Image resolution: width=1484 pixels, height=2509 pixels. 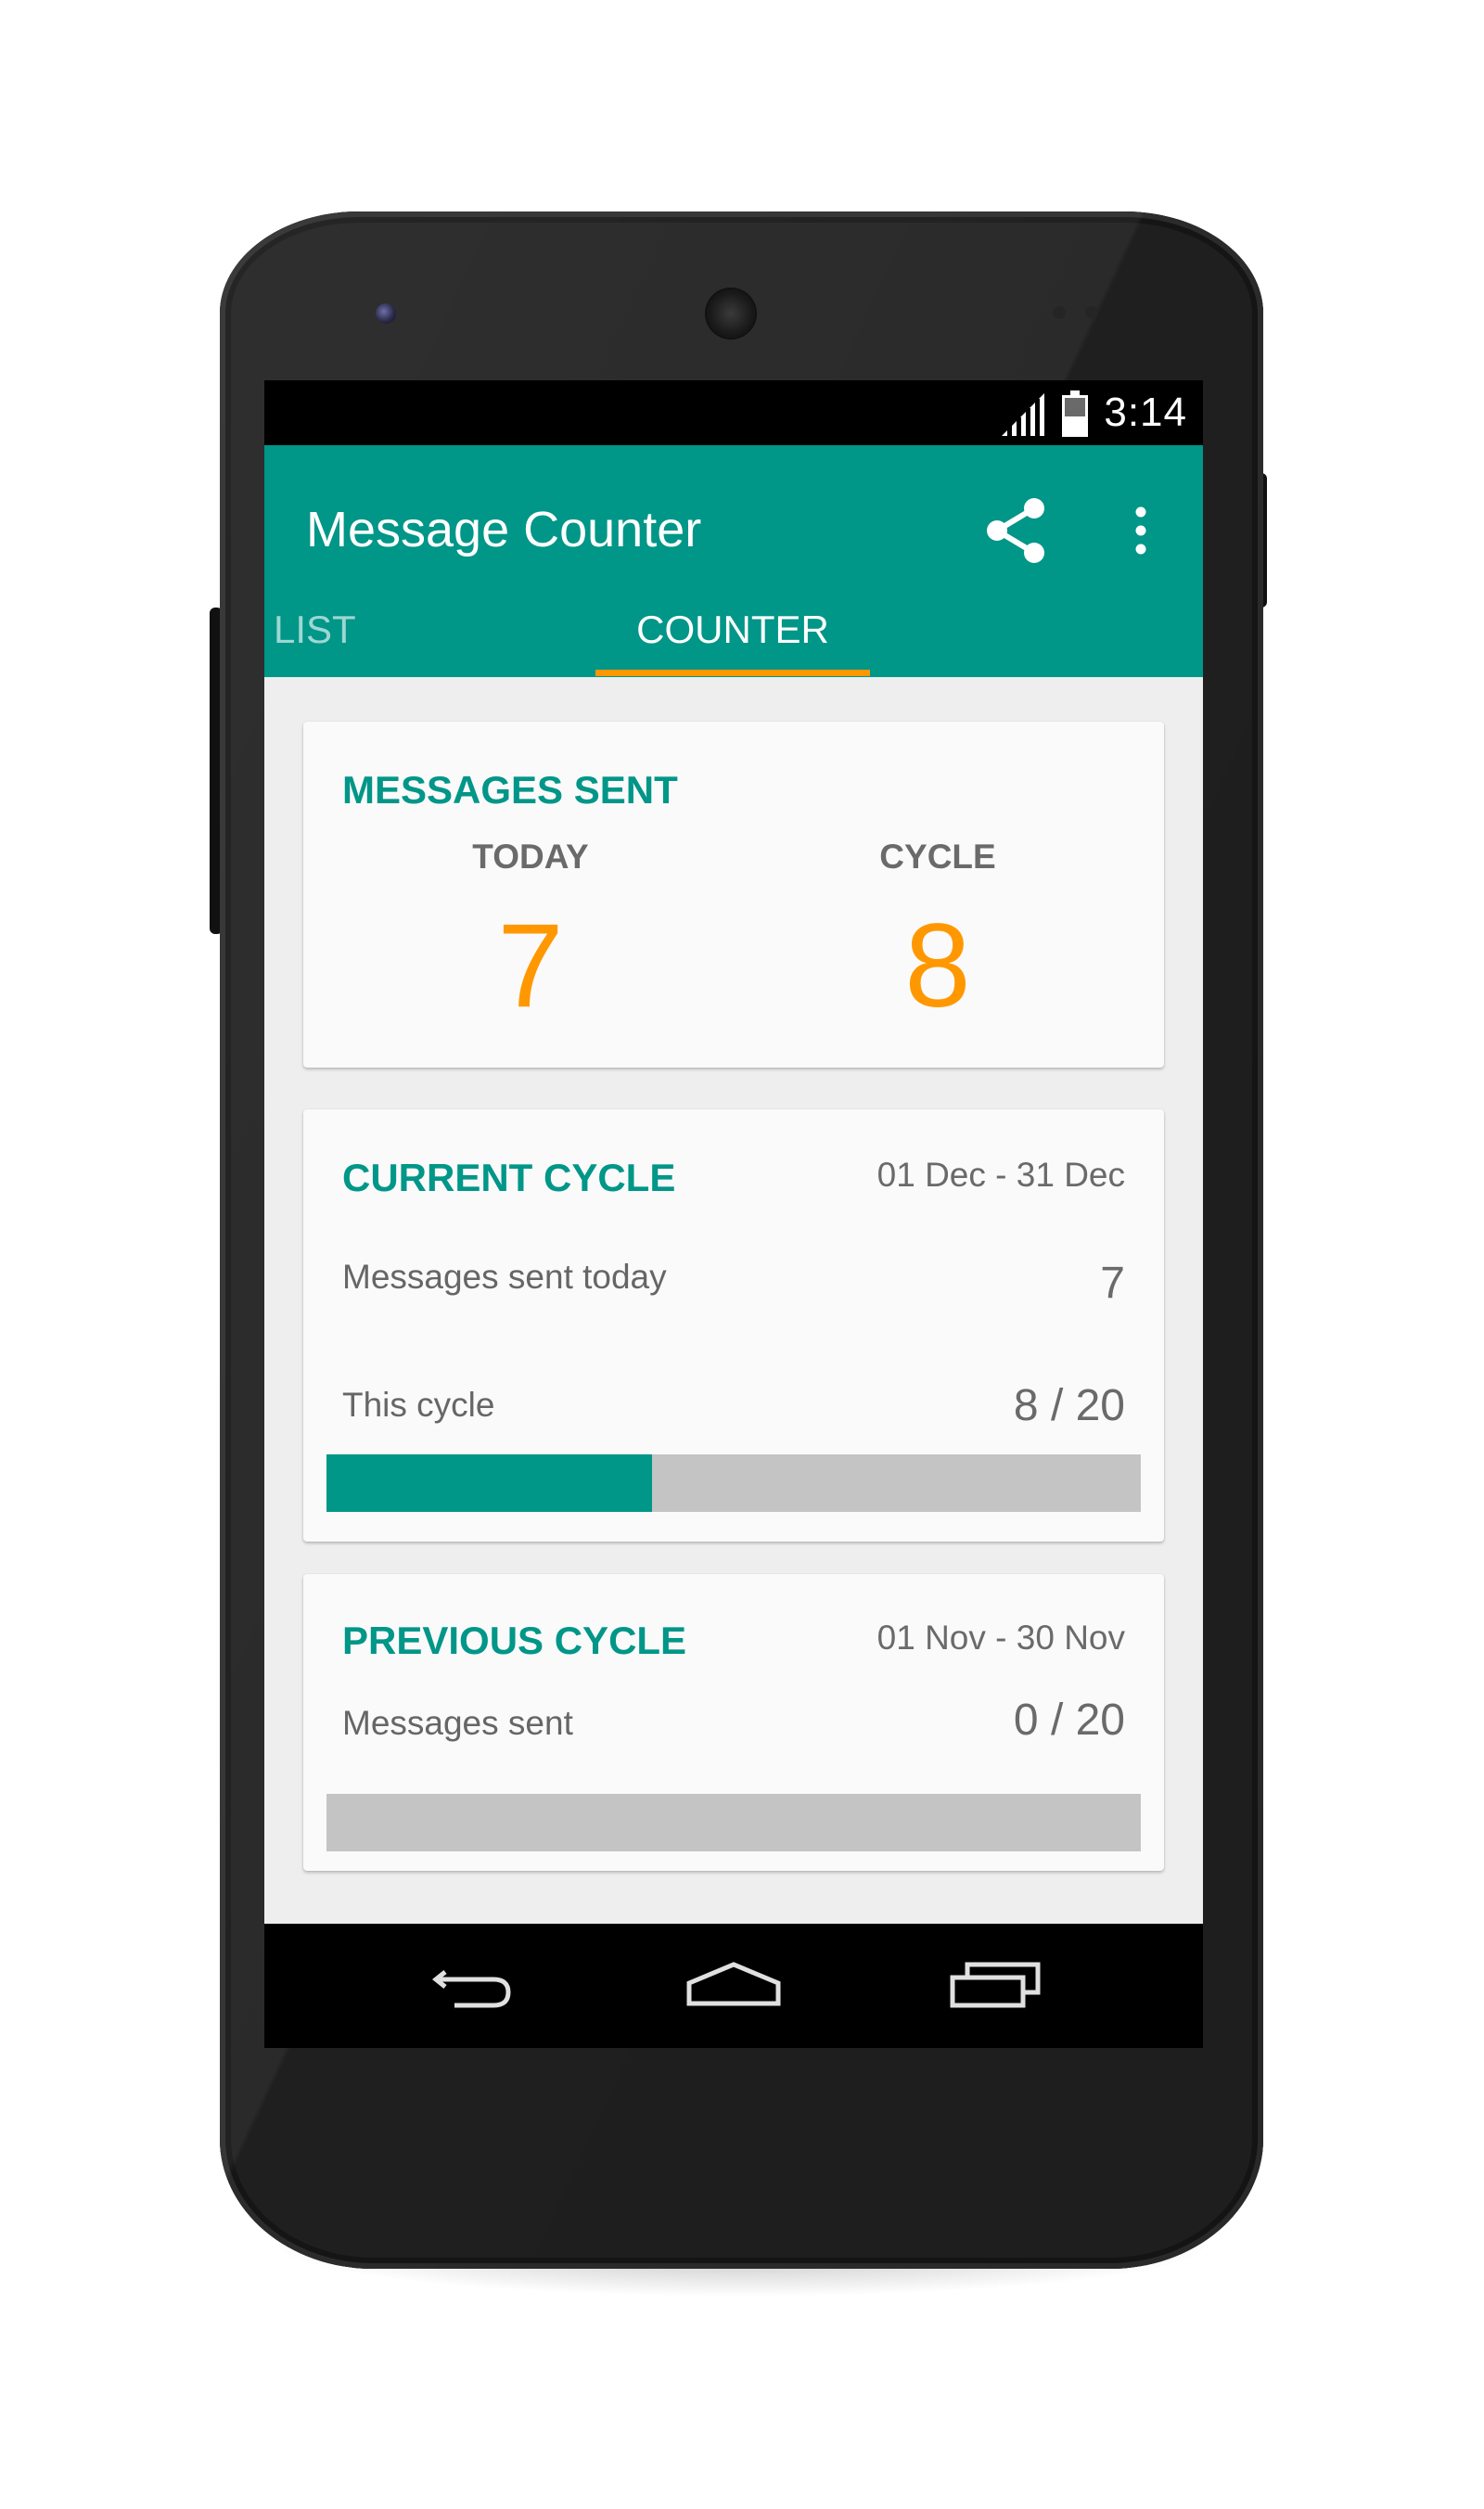 I want to click on recents-icon, so click(x=995, y=1985).